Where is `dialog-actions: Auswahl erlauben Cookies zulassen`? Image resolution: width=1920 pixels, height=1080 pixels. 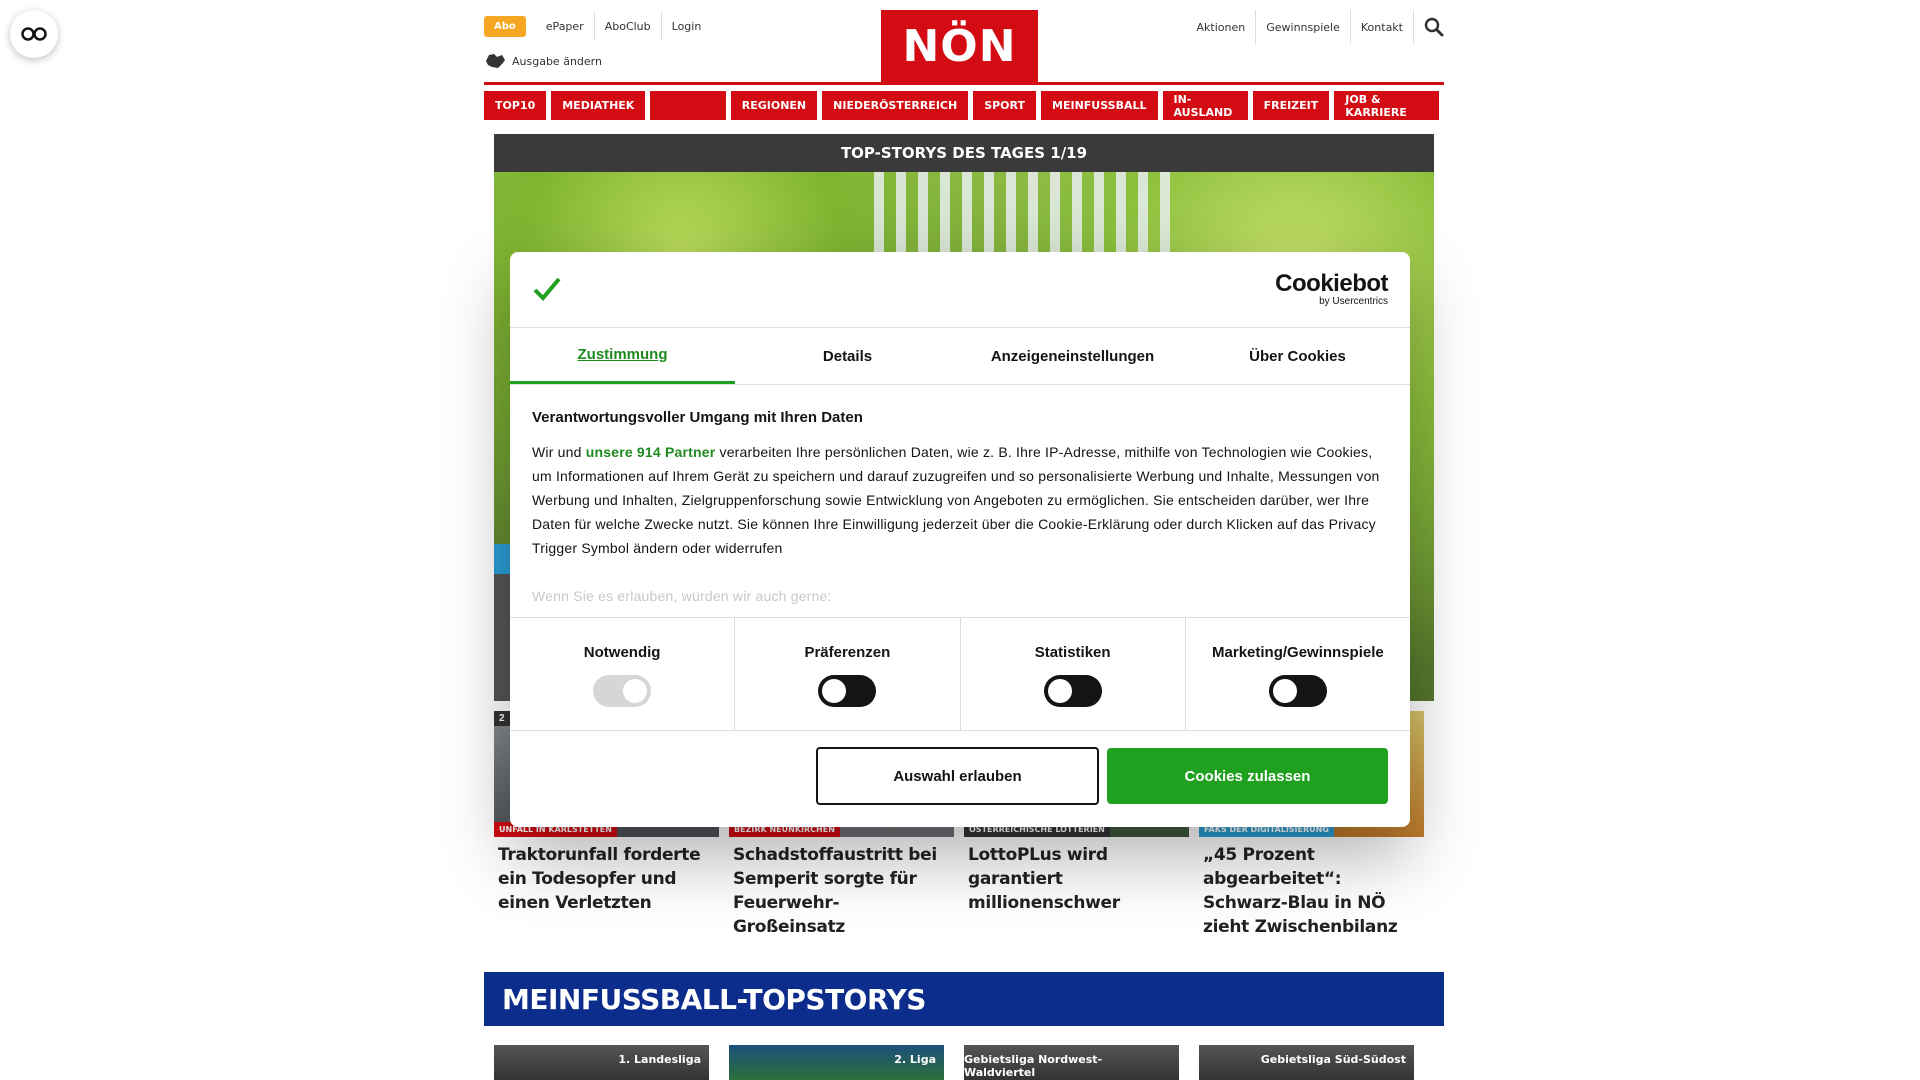 dialog-actions: Auswahl erlauben Cookies zulassen is located at coordinates (960, 779).